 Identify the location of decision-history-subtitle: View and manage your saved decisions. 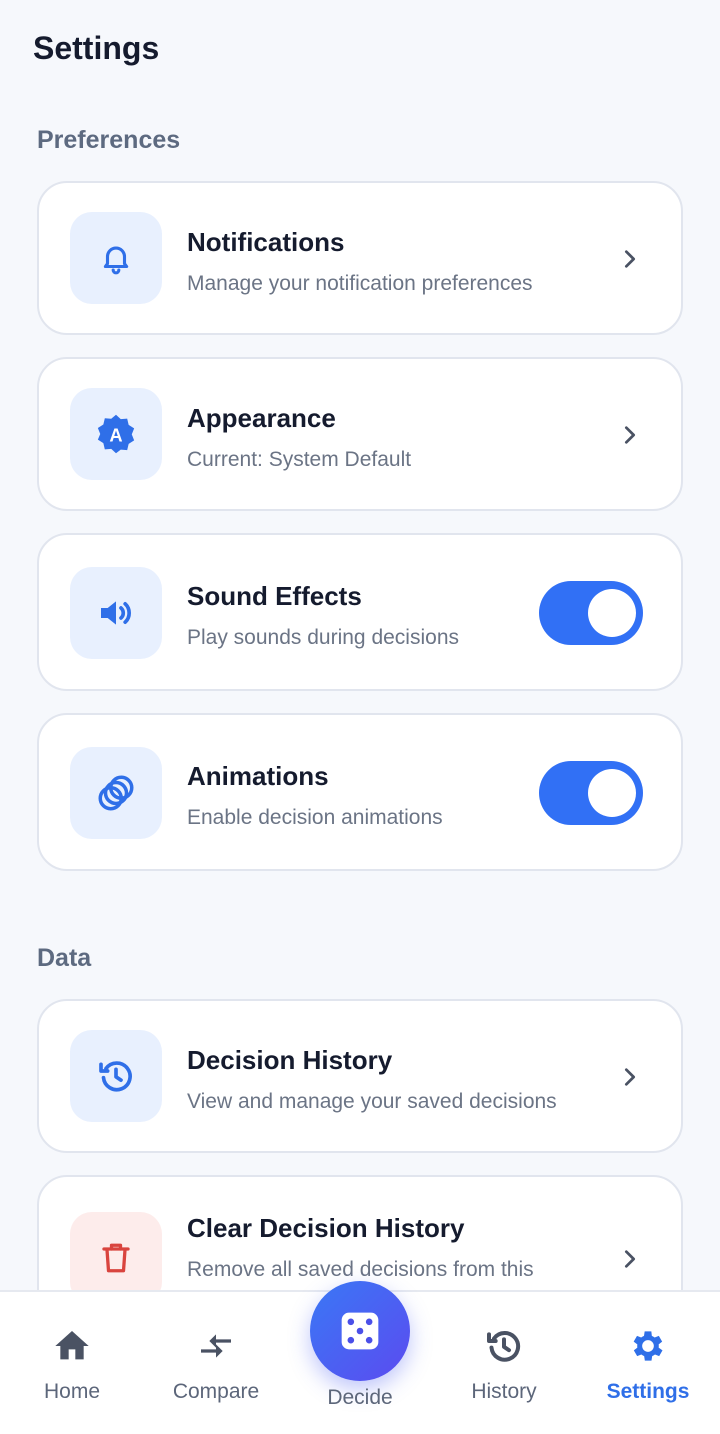
(372, 1101).